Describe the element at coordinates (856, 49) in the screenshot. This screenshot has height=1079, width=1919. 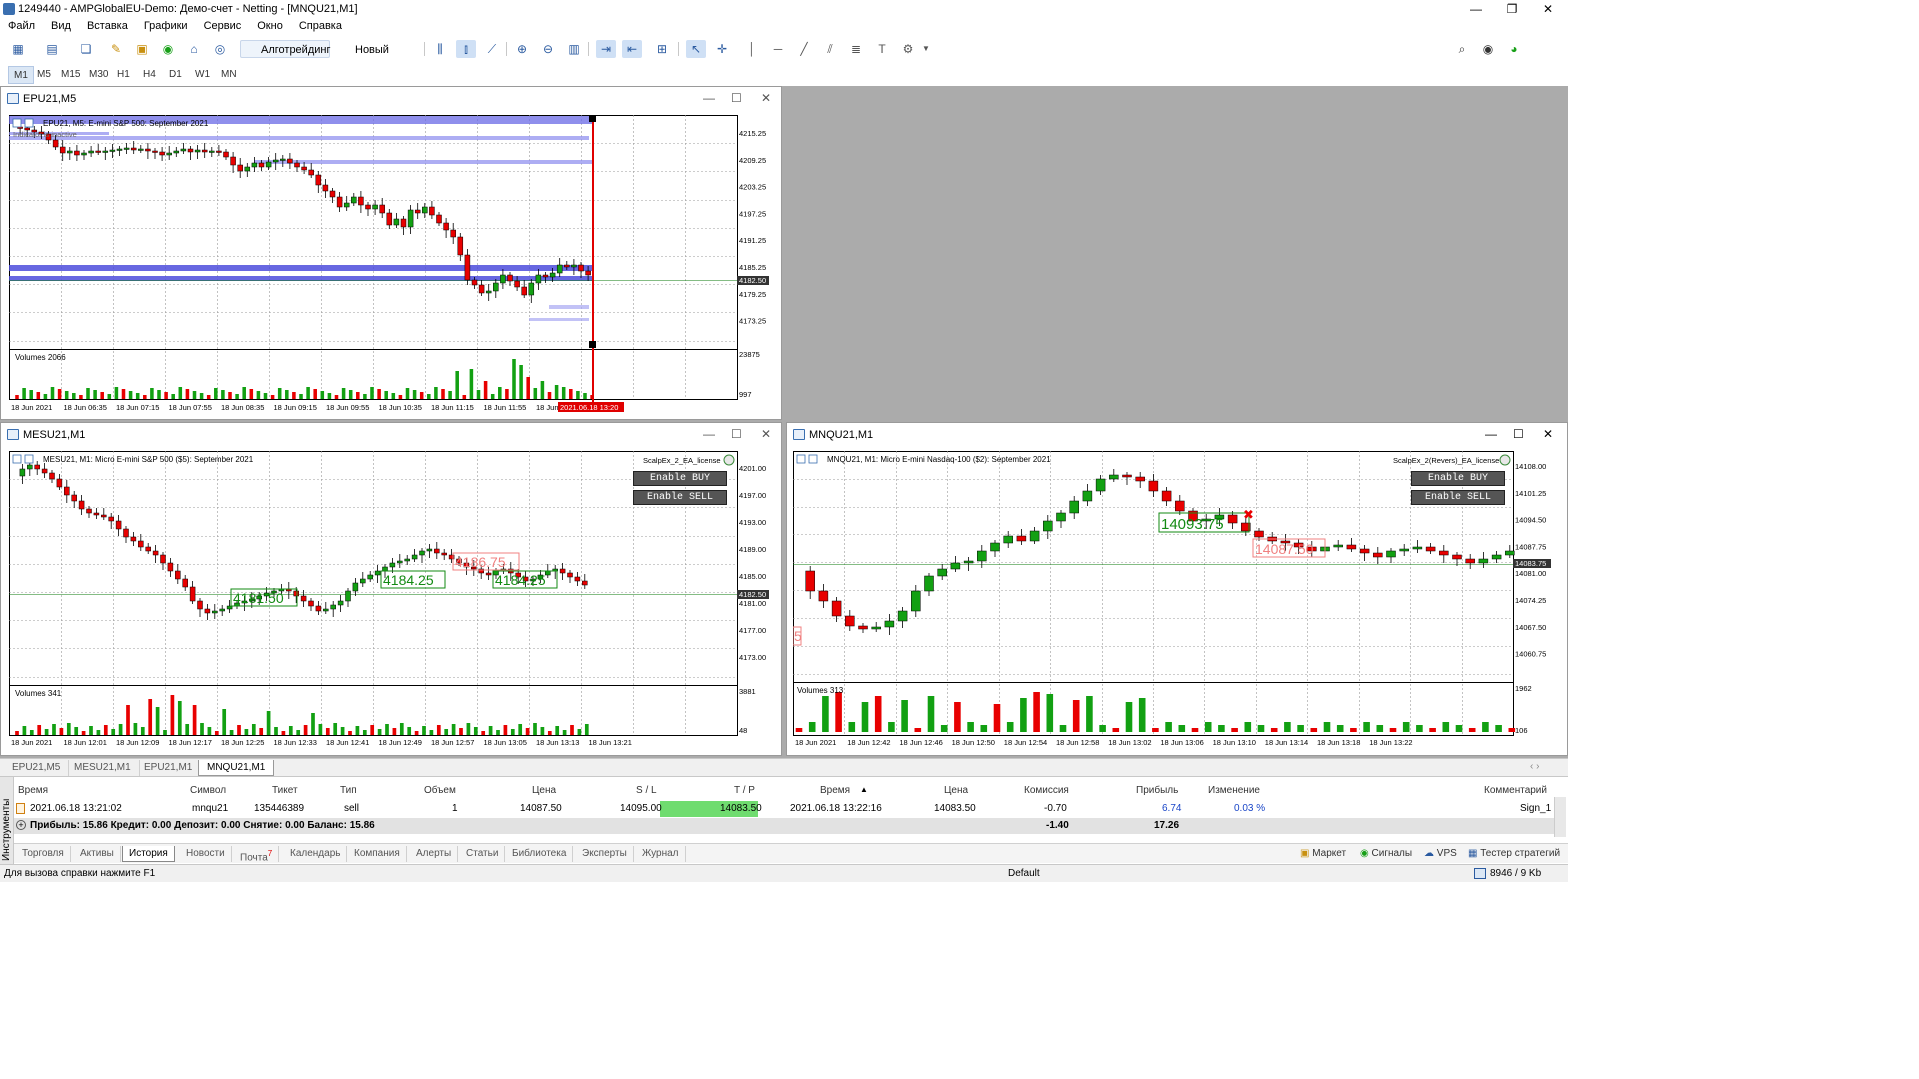
I see `fibonacci-icon: ≣` at that location.